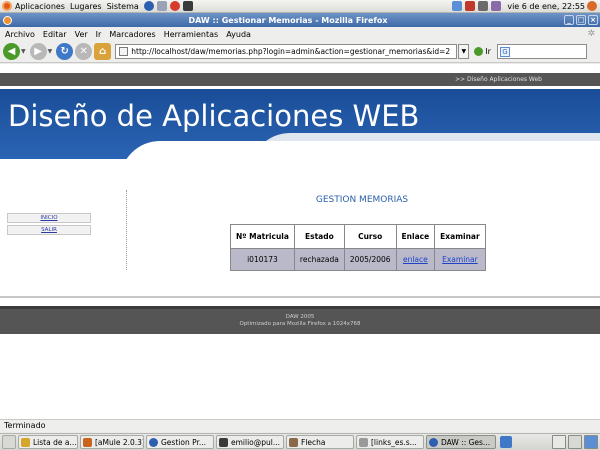  What do you see at coordinates (300, 297) in the screenshot?
I see `footer-divider` at bounding box center [300, 297].